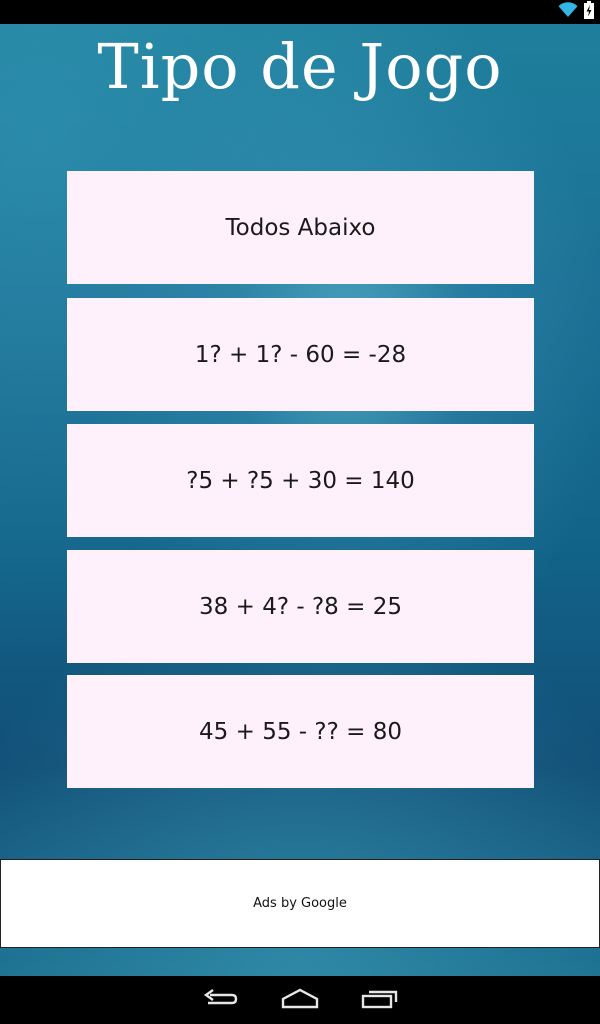 The width and height of the screenshot is (600, 1024). I want to click on option-button-puzzle-2: ?5 + ?5 + 30 = 140, so click(300, 480).